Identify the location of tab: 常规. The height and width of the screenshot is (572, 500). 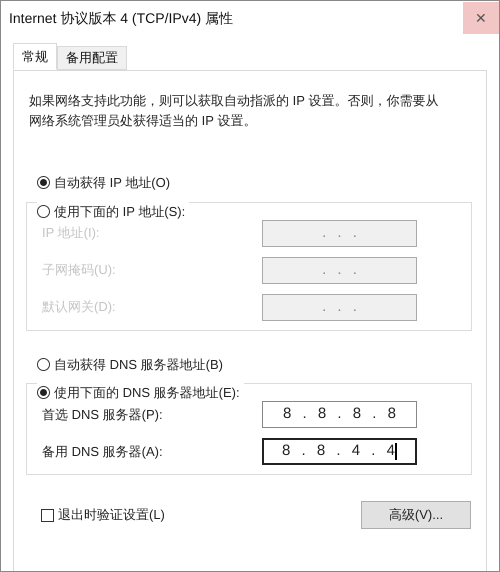
(35, 56).